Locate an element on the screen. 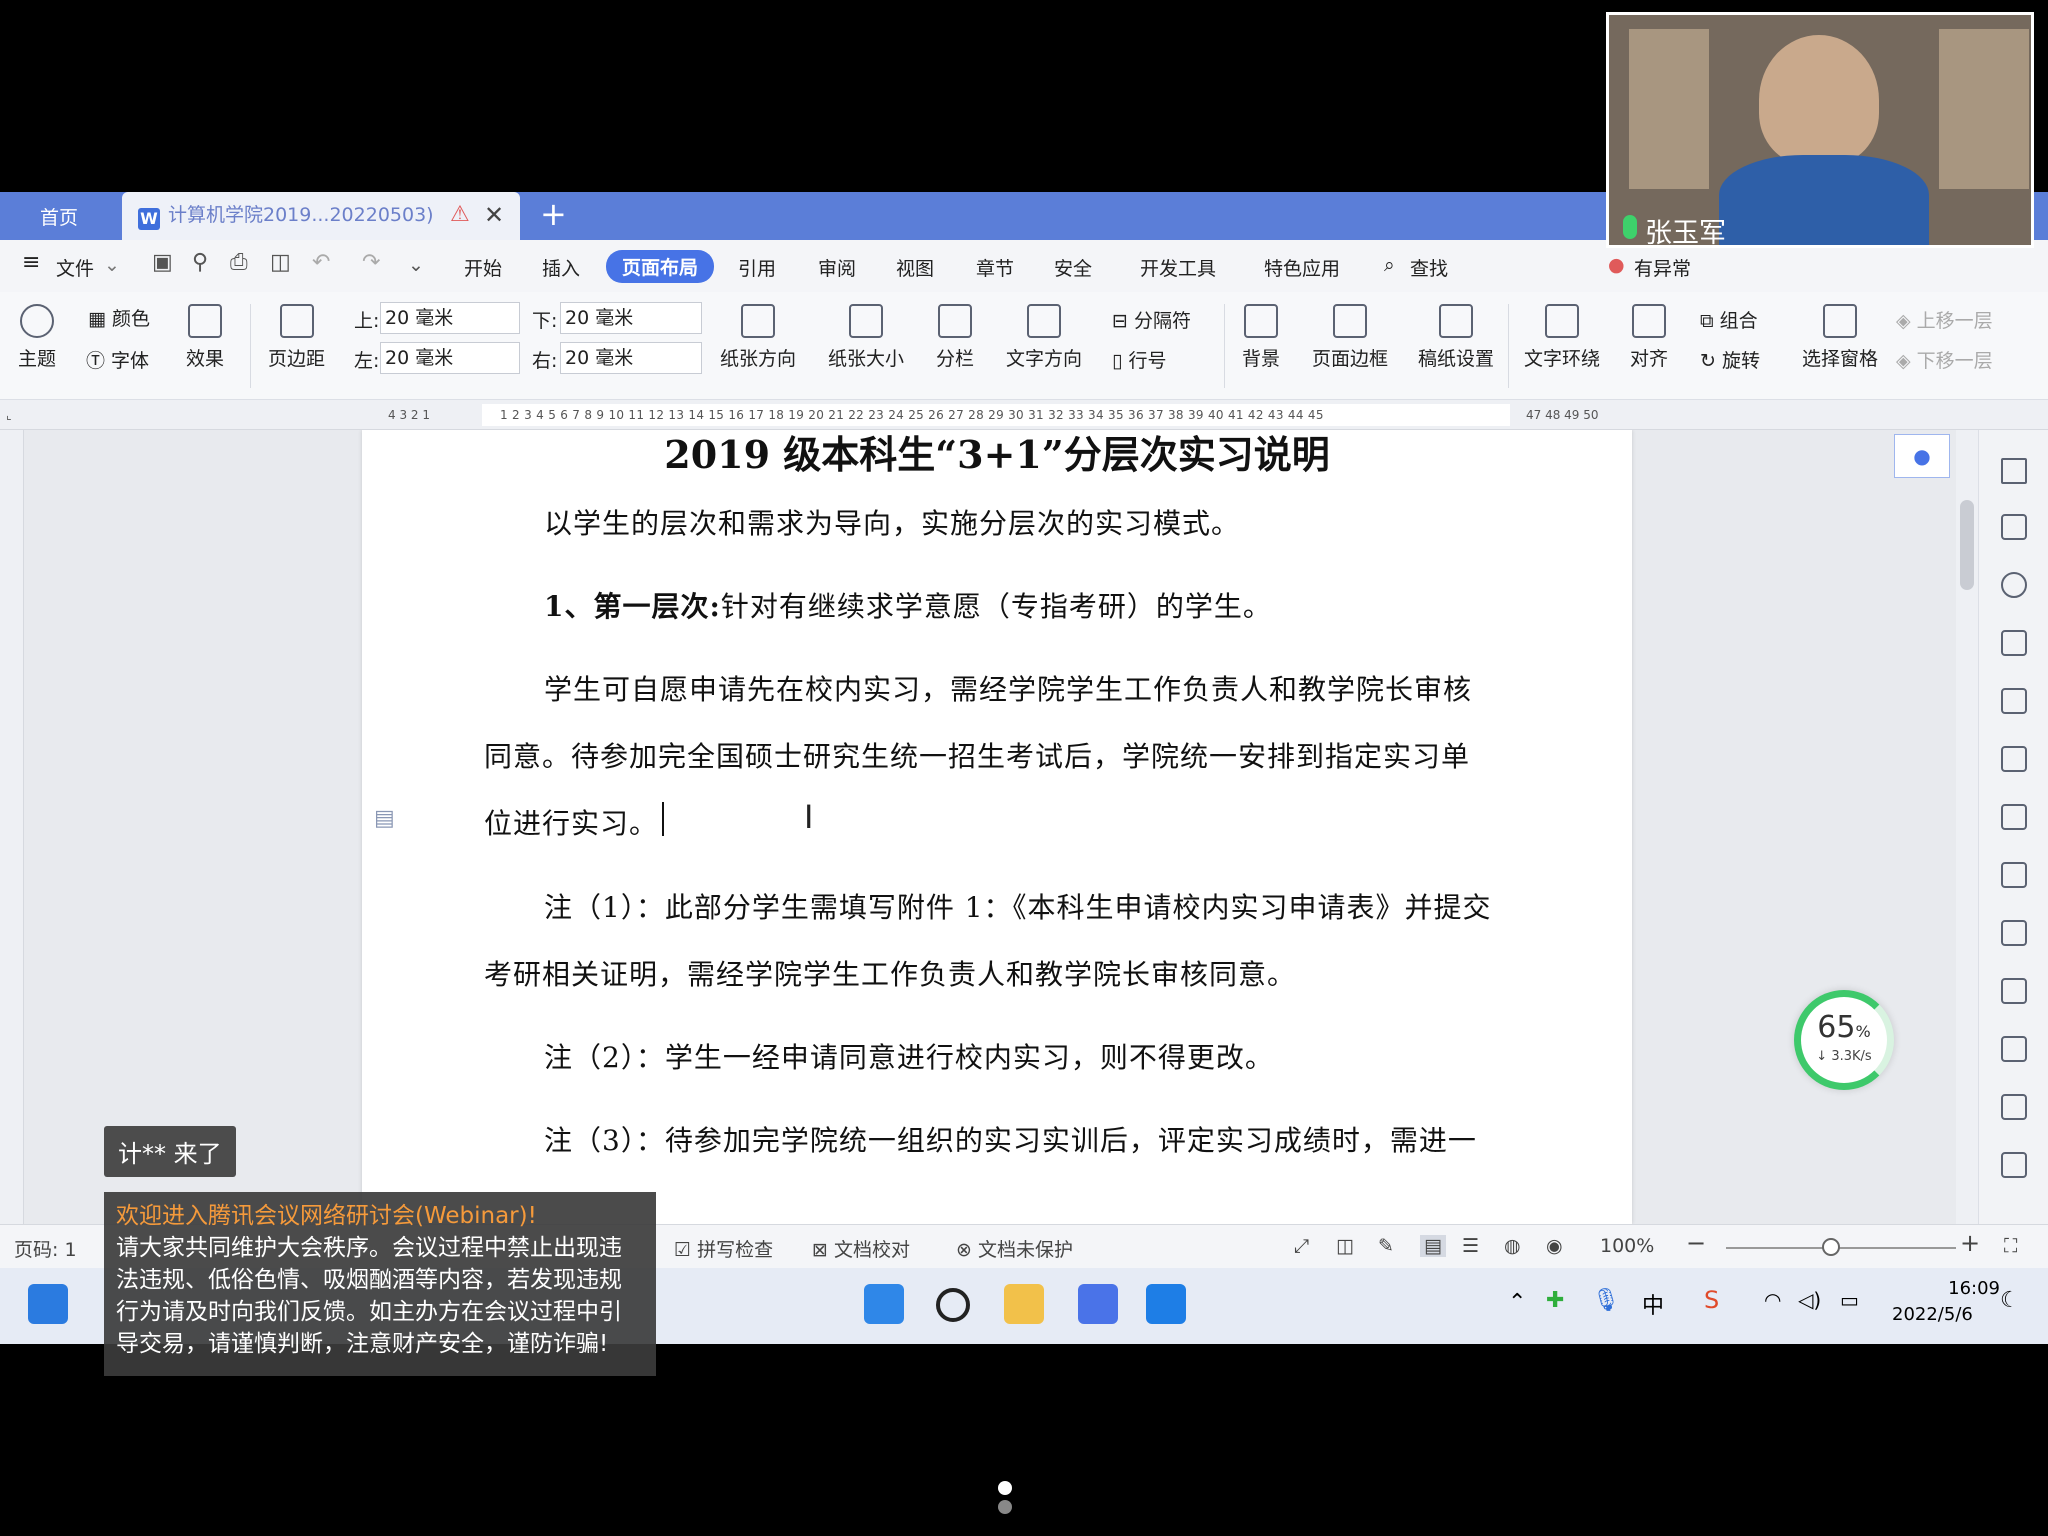 The width and height of the screenshot is (2048, 1536). style-icon is located at coordinates (2014, 643).